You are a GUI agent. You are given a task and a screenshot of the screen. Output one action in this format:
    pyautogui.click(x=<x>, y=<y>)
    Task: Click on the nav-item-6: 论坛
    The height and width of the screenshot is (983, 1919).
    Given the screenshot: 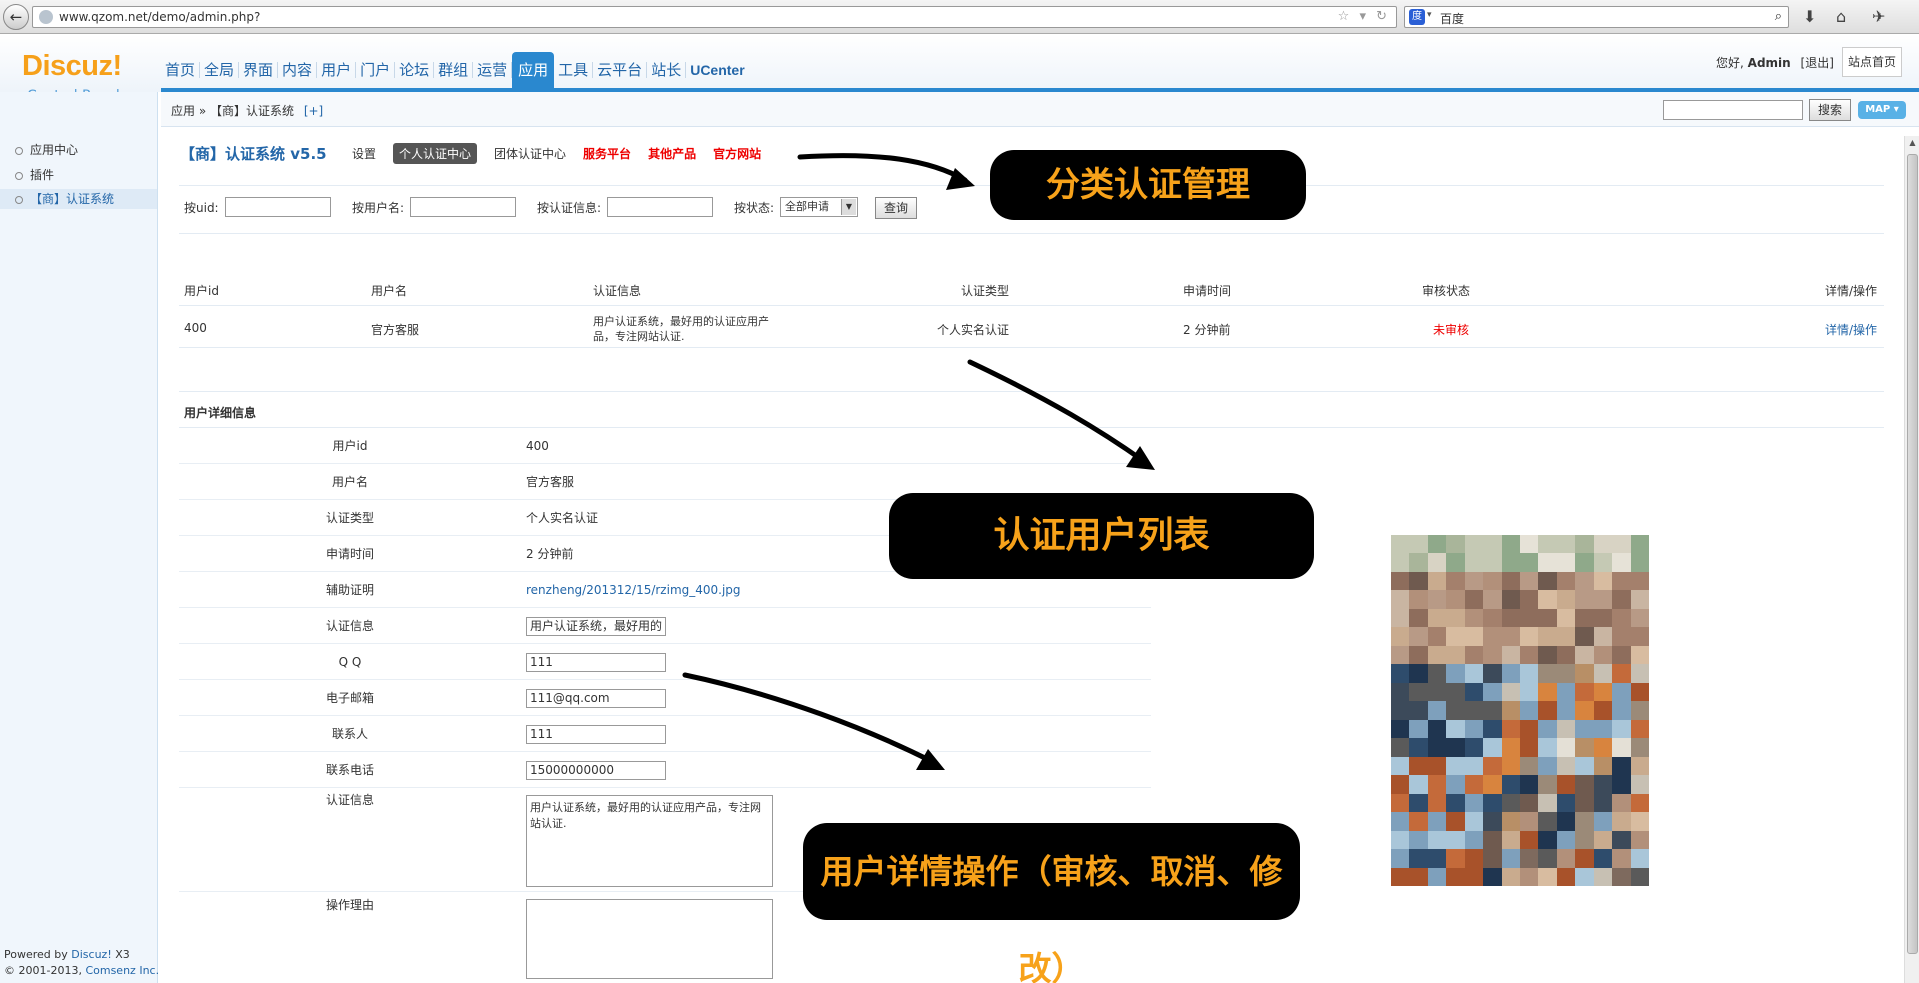 What is the action you would take?
    pyautogui.click(x=415, y=70)
    